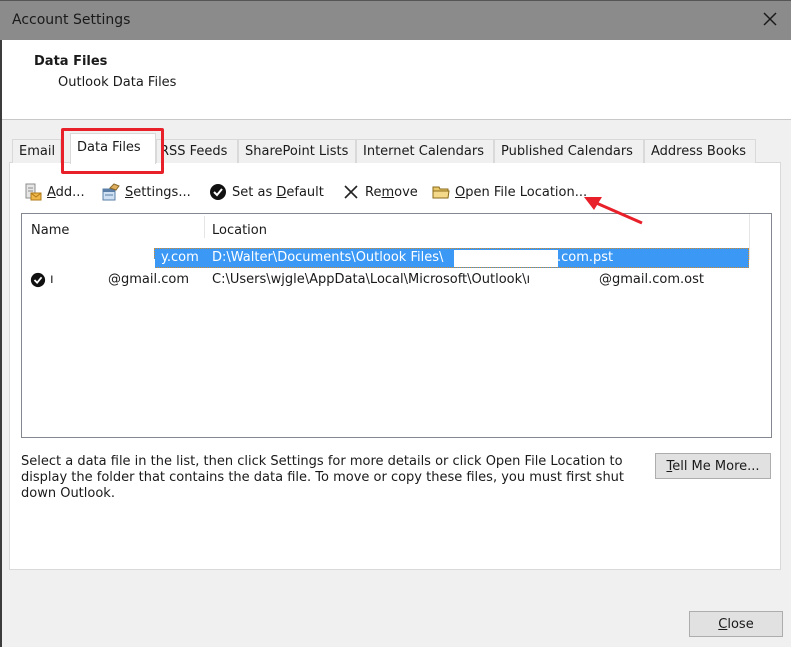  Describe the element at coordinates (441, 192) in the screenshot. I see `folder-icon` at that location.